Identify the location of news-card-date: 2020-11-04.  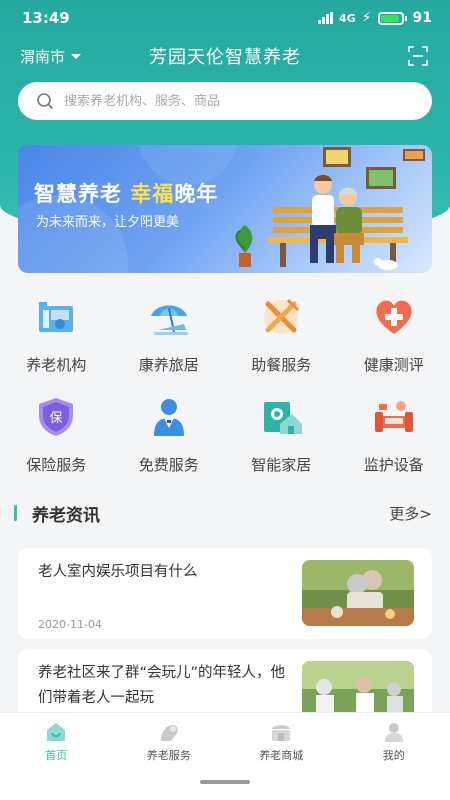
(70, 624).